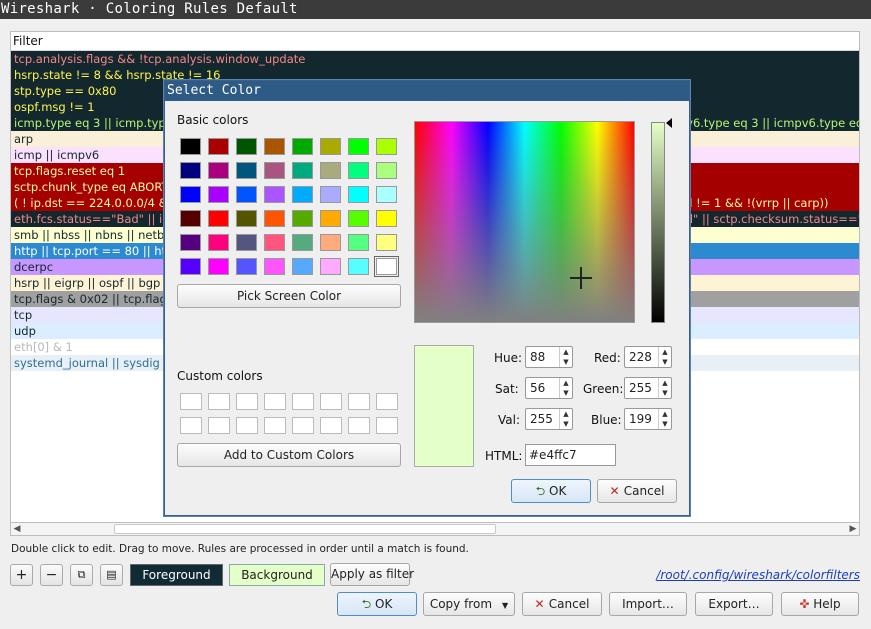 This screenshot has height=629, width=871. What do you see at coordinates (658, 222) in the screenshot?
I see `luminance-slider` at bounding box center [658, 222].